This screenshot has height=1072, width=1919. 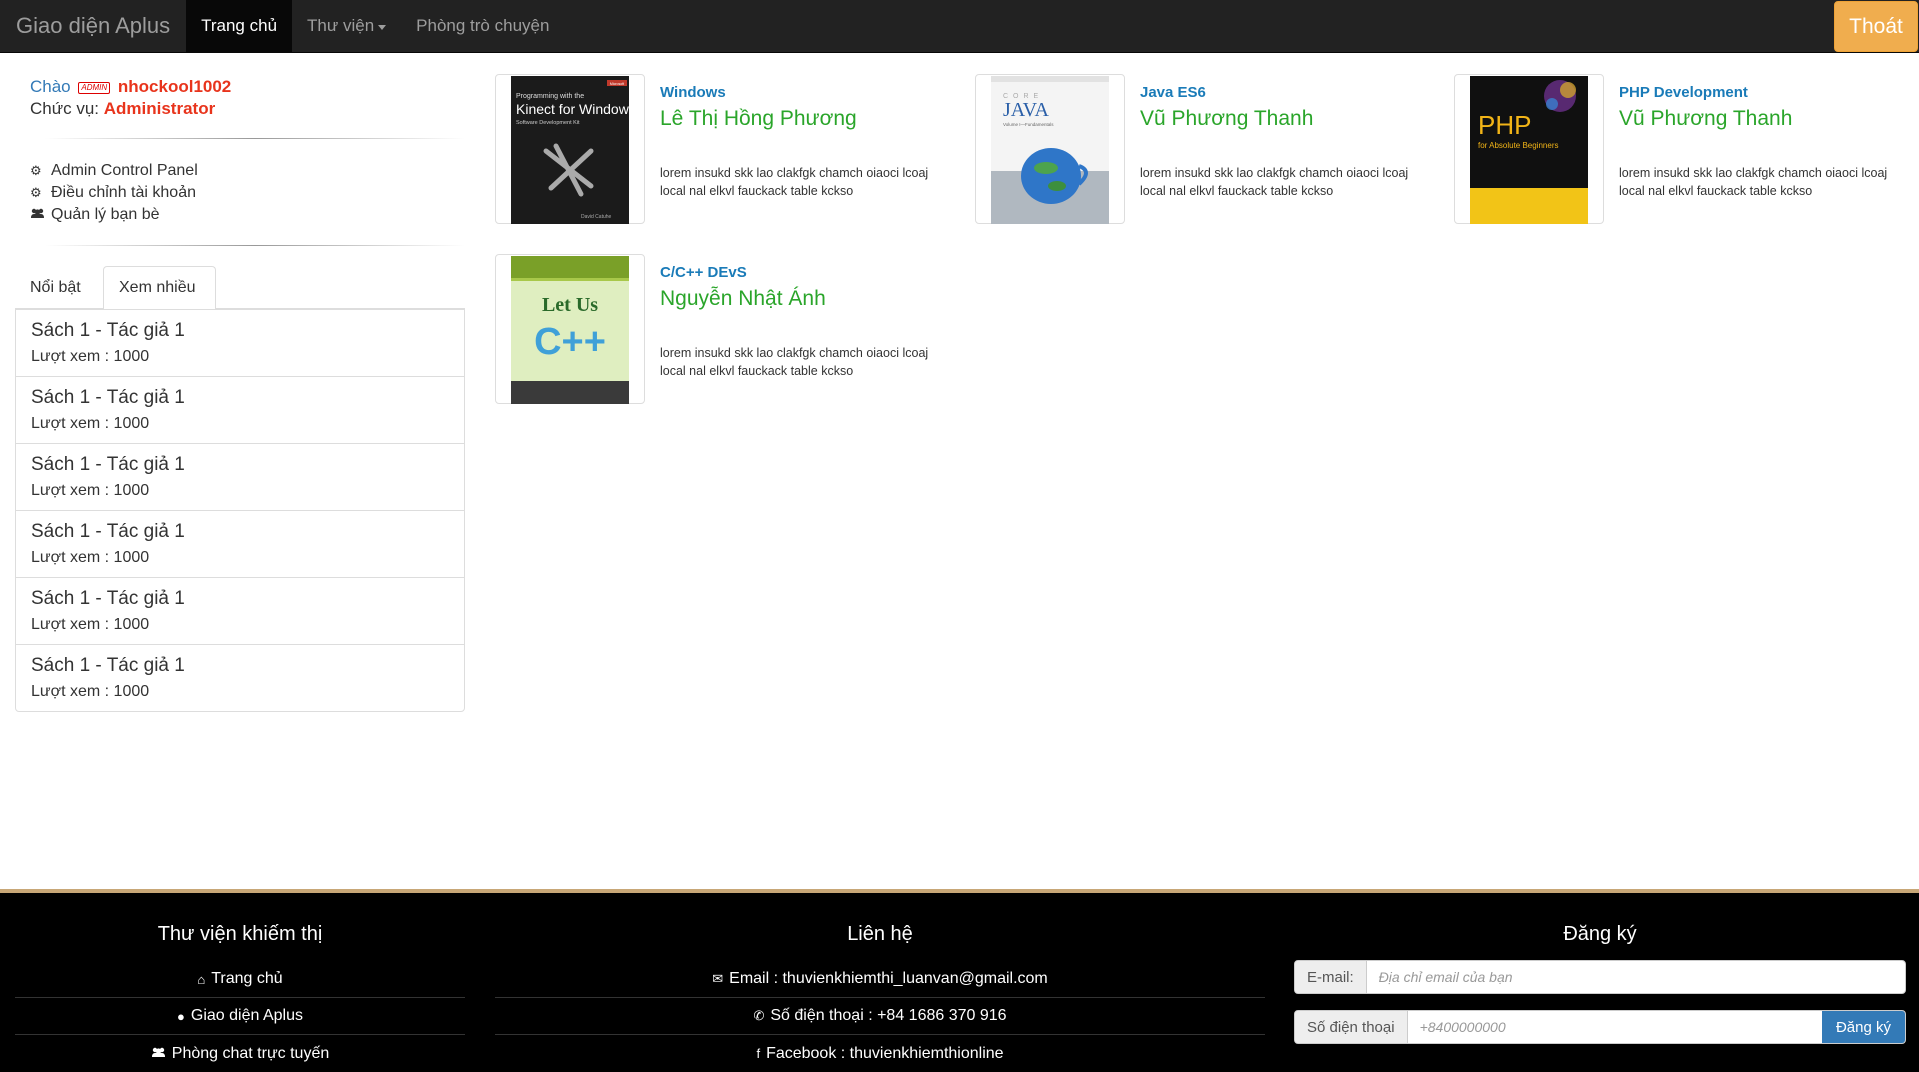 I want to click on svg-text: Microsoft, so click(x=617, y=84).